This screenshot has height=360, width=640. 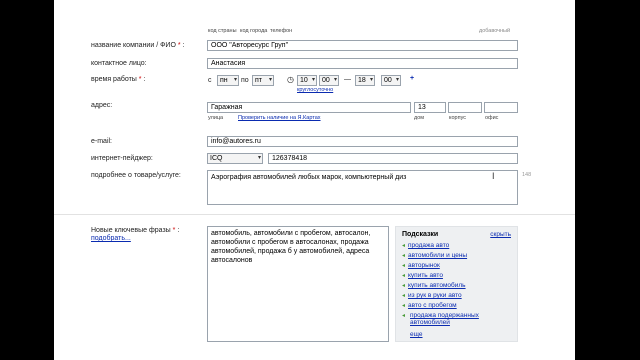 I want to click on street-input: Гаражная, so click(x=309, y=107).